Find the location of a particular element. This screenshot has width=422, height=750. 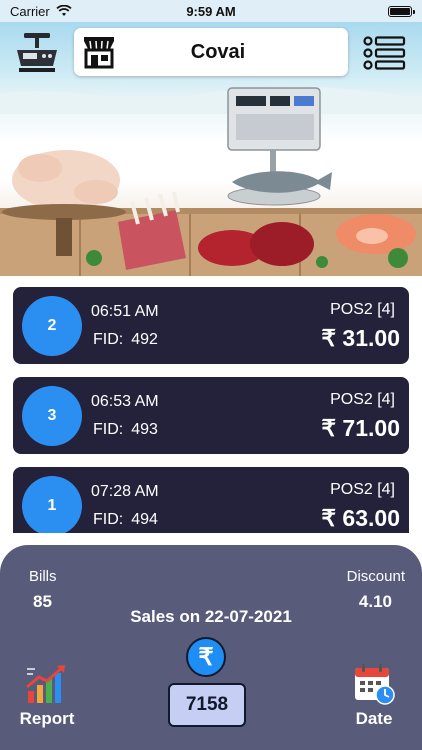

sales-date-title: Sales on 22-07-2021 is located at coordinates (211, 616).